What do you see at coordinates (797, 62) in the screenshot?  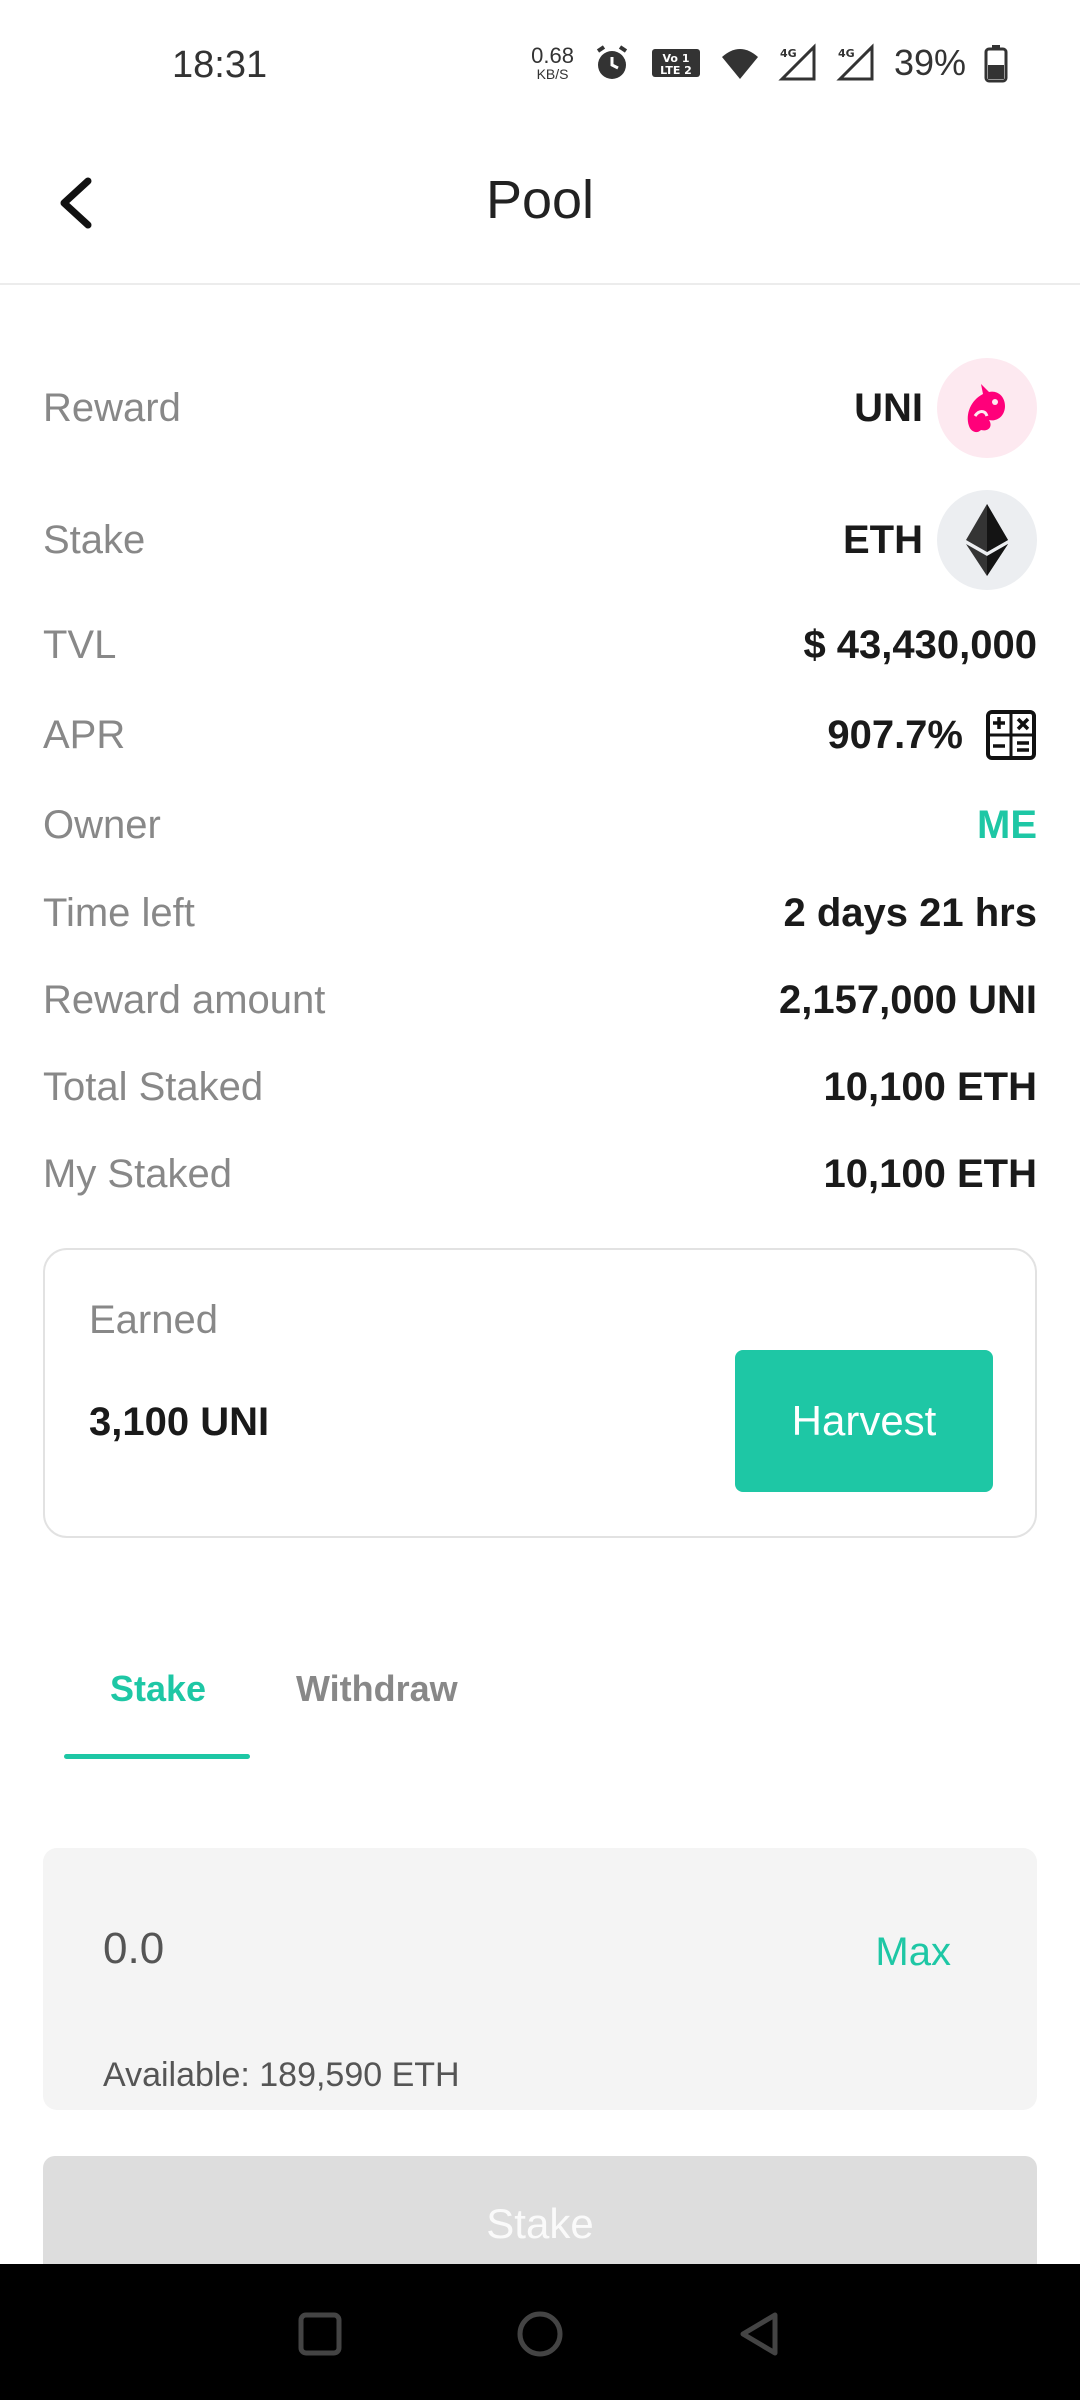 I see `signal-4g-icon: 4G` at bounding box center [797, 62].